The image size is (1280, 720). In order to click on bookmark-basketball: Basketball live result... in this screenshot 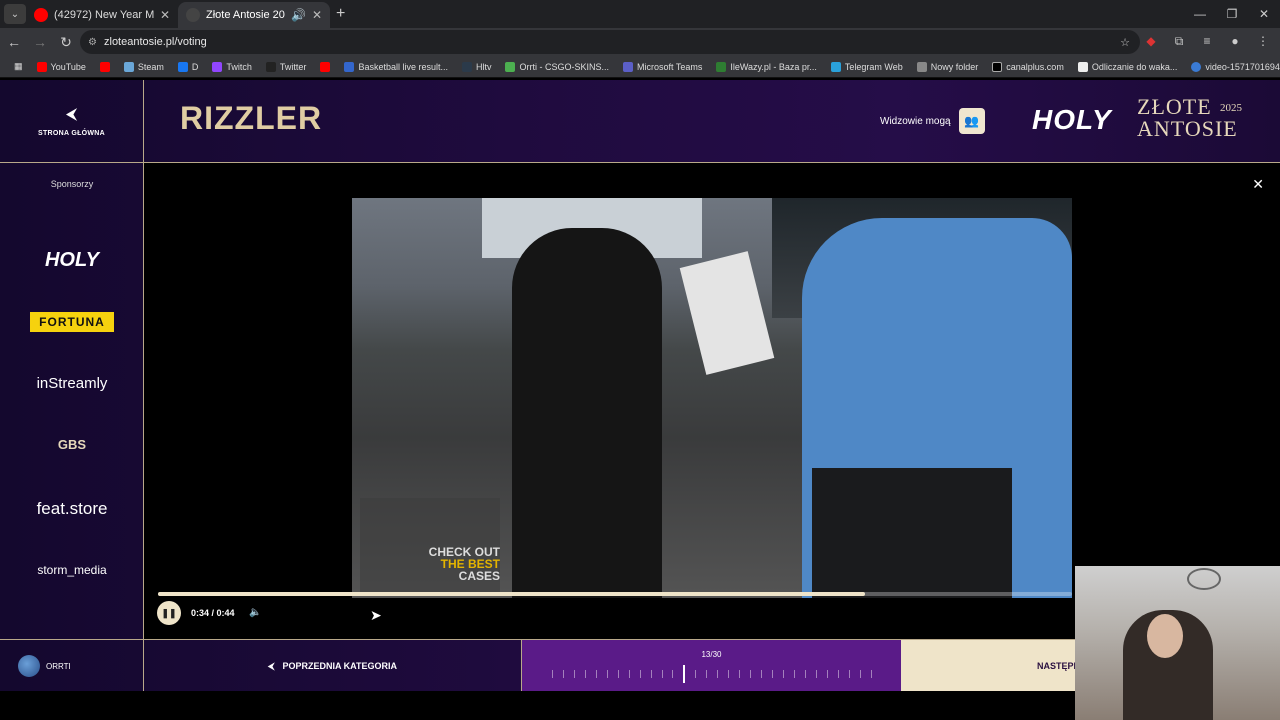, I will do `click(396, 66)`.